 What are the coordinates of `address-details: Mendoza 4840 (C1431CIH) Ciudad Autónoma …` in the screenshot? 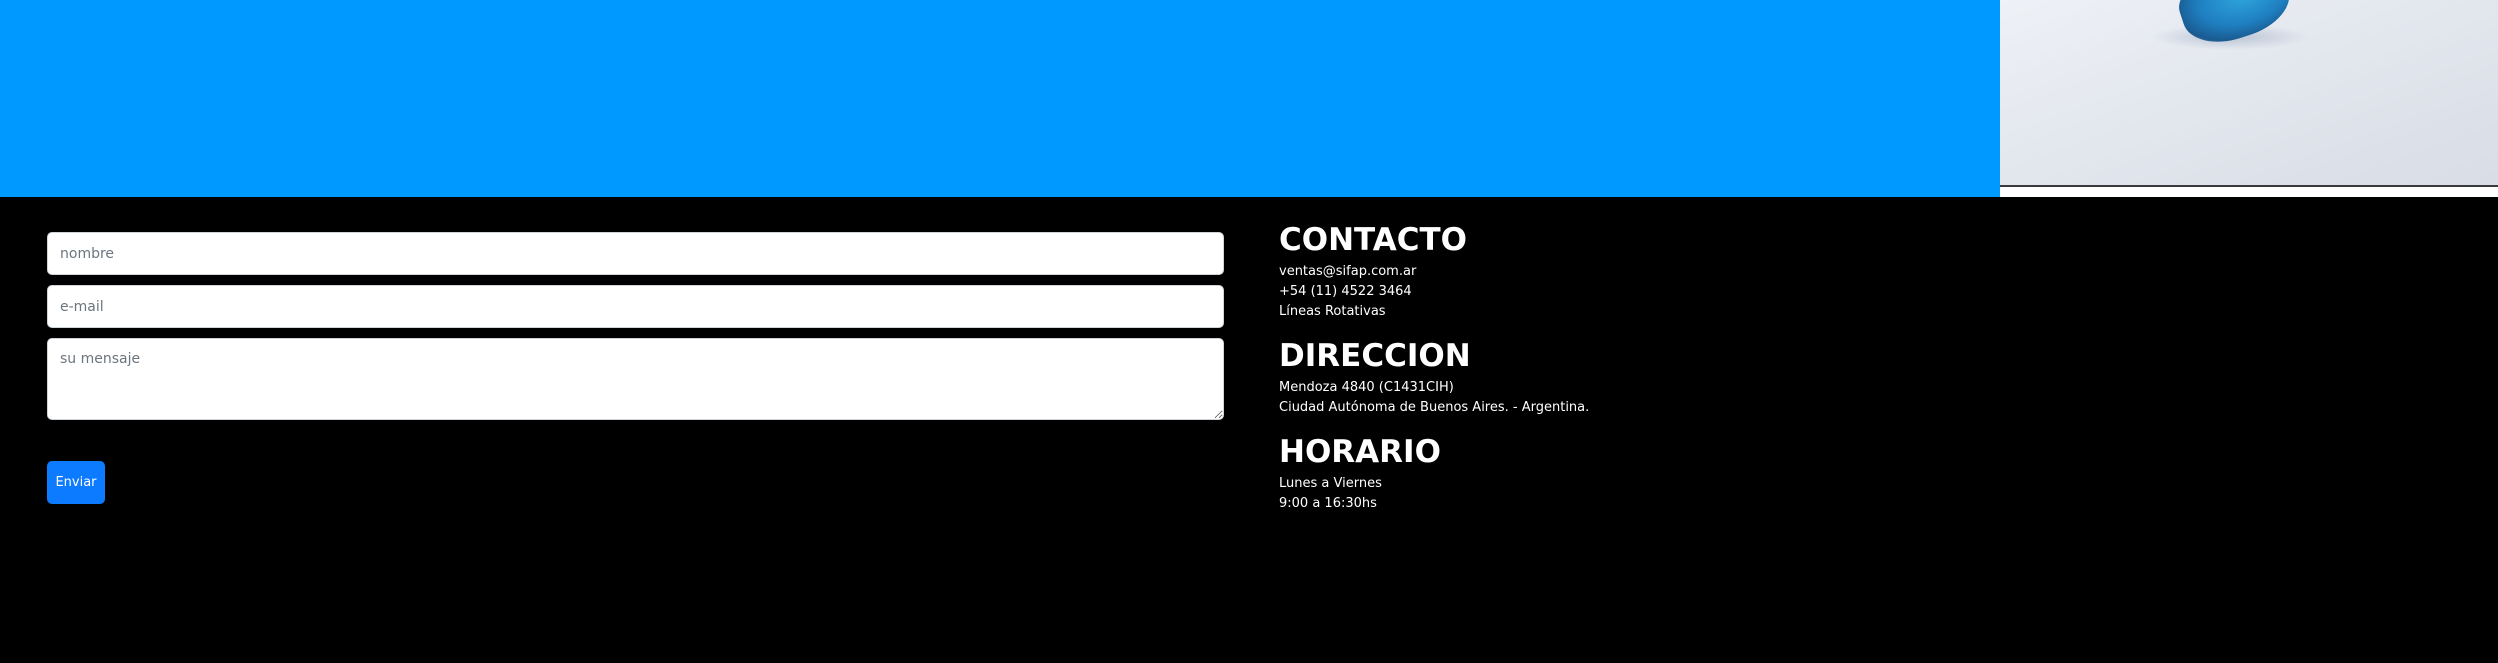 It's located at (1529, 398).